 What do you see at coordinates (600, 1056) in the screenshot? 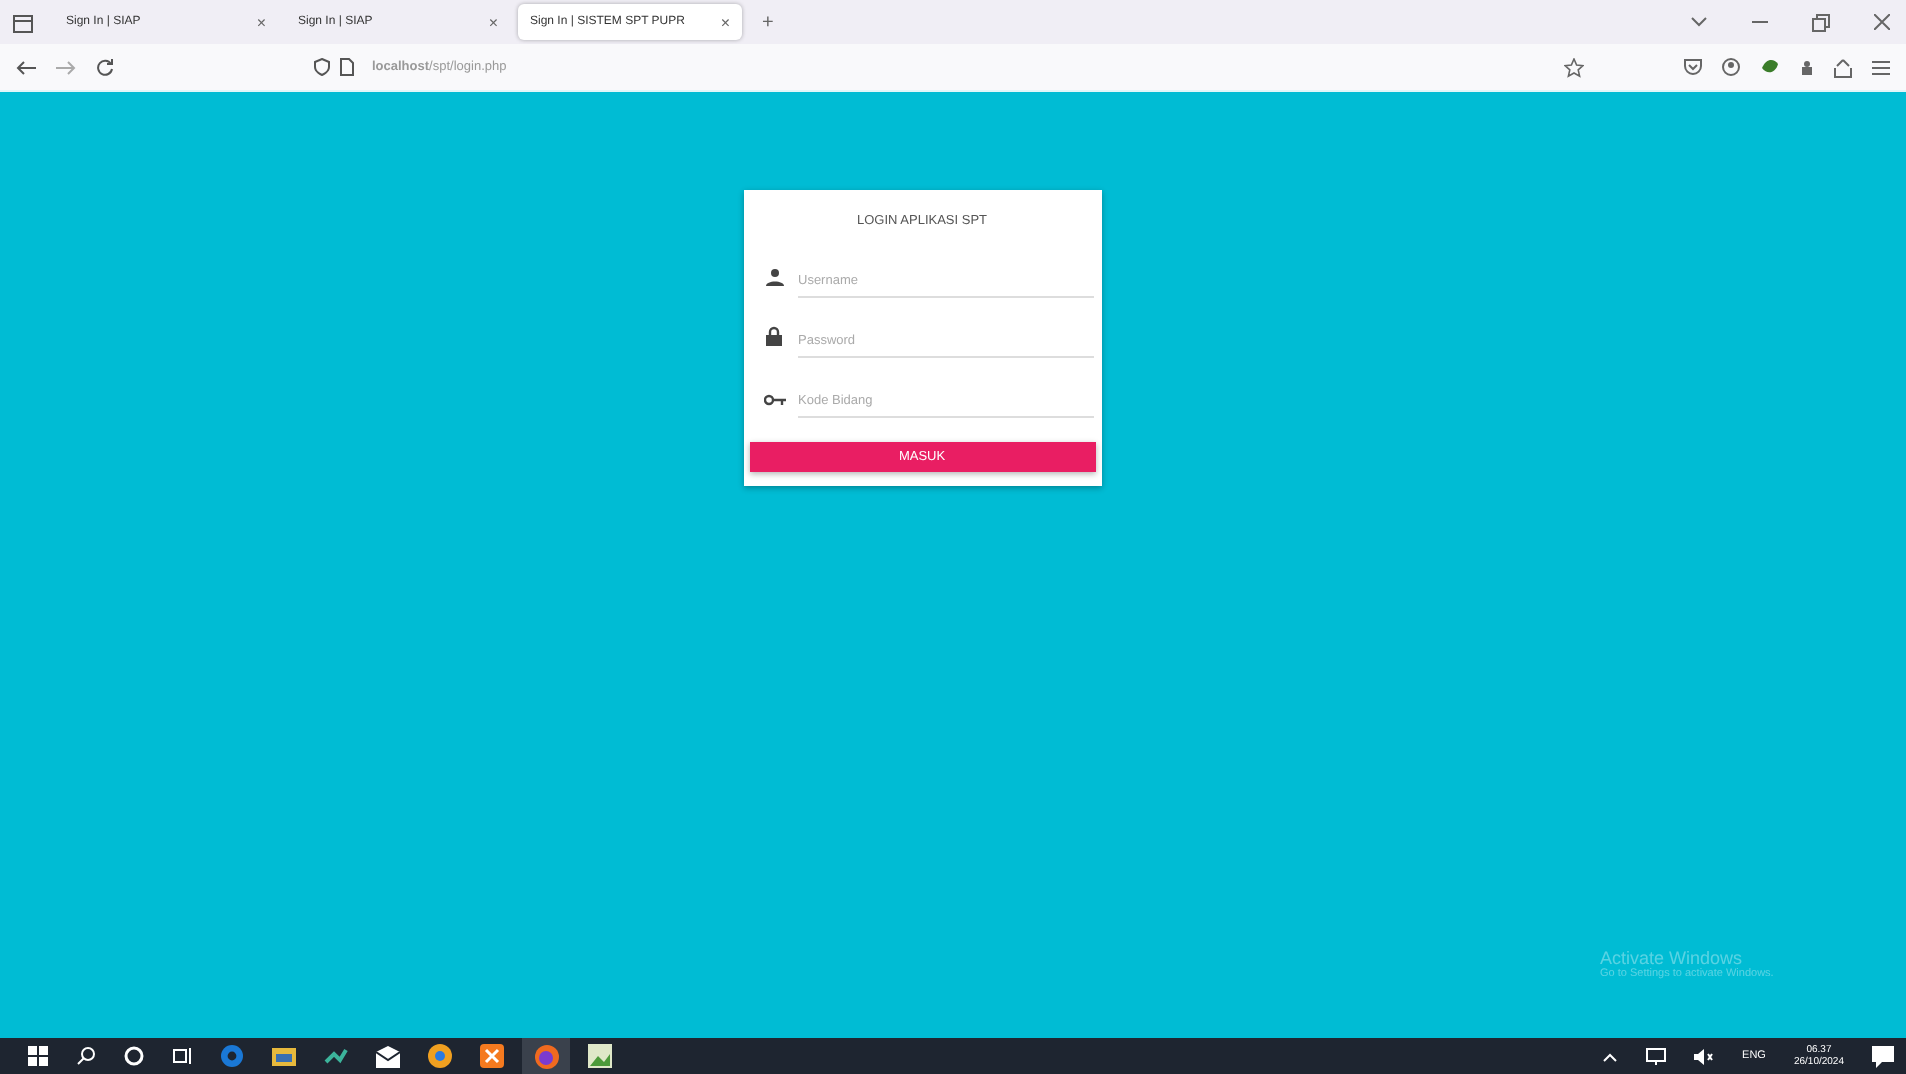
I see `image-icon` at bounding box center [600, 1056].